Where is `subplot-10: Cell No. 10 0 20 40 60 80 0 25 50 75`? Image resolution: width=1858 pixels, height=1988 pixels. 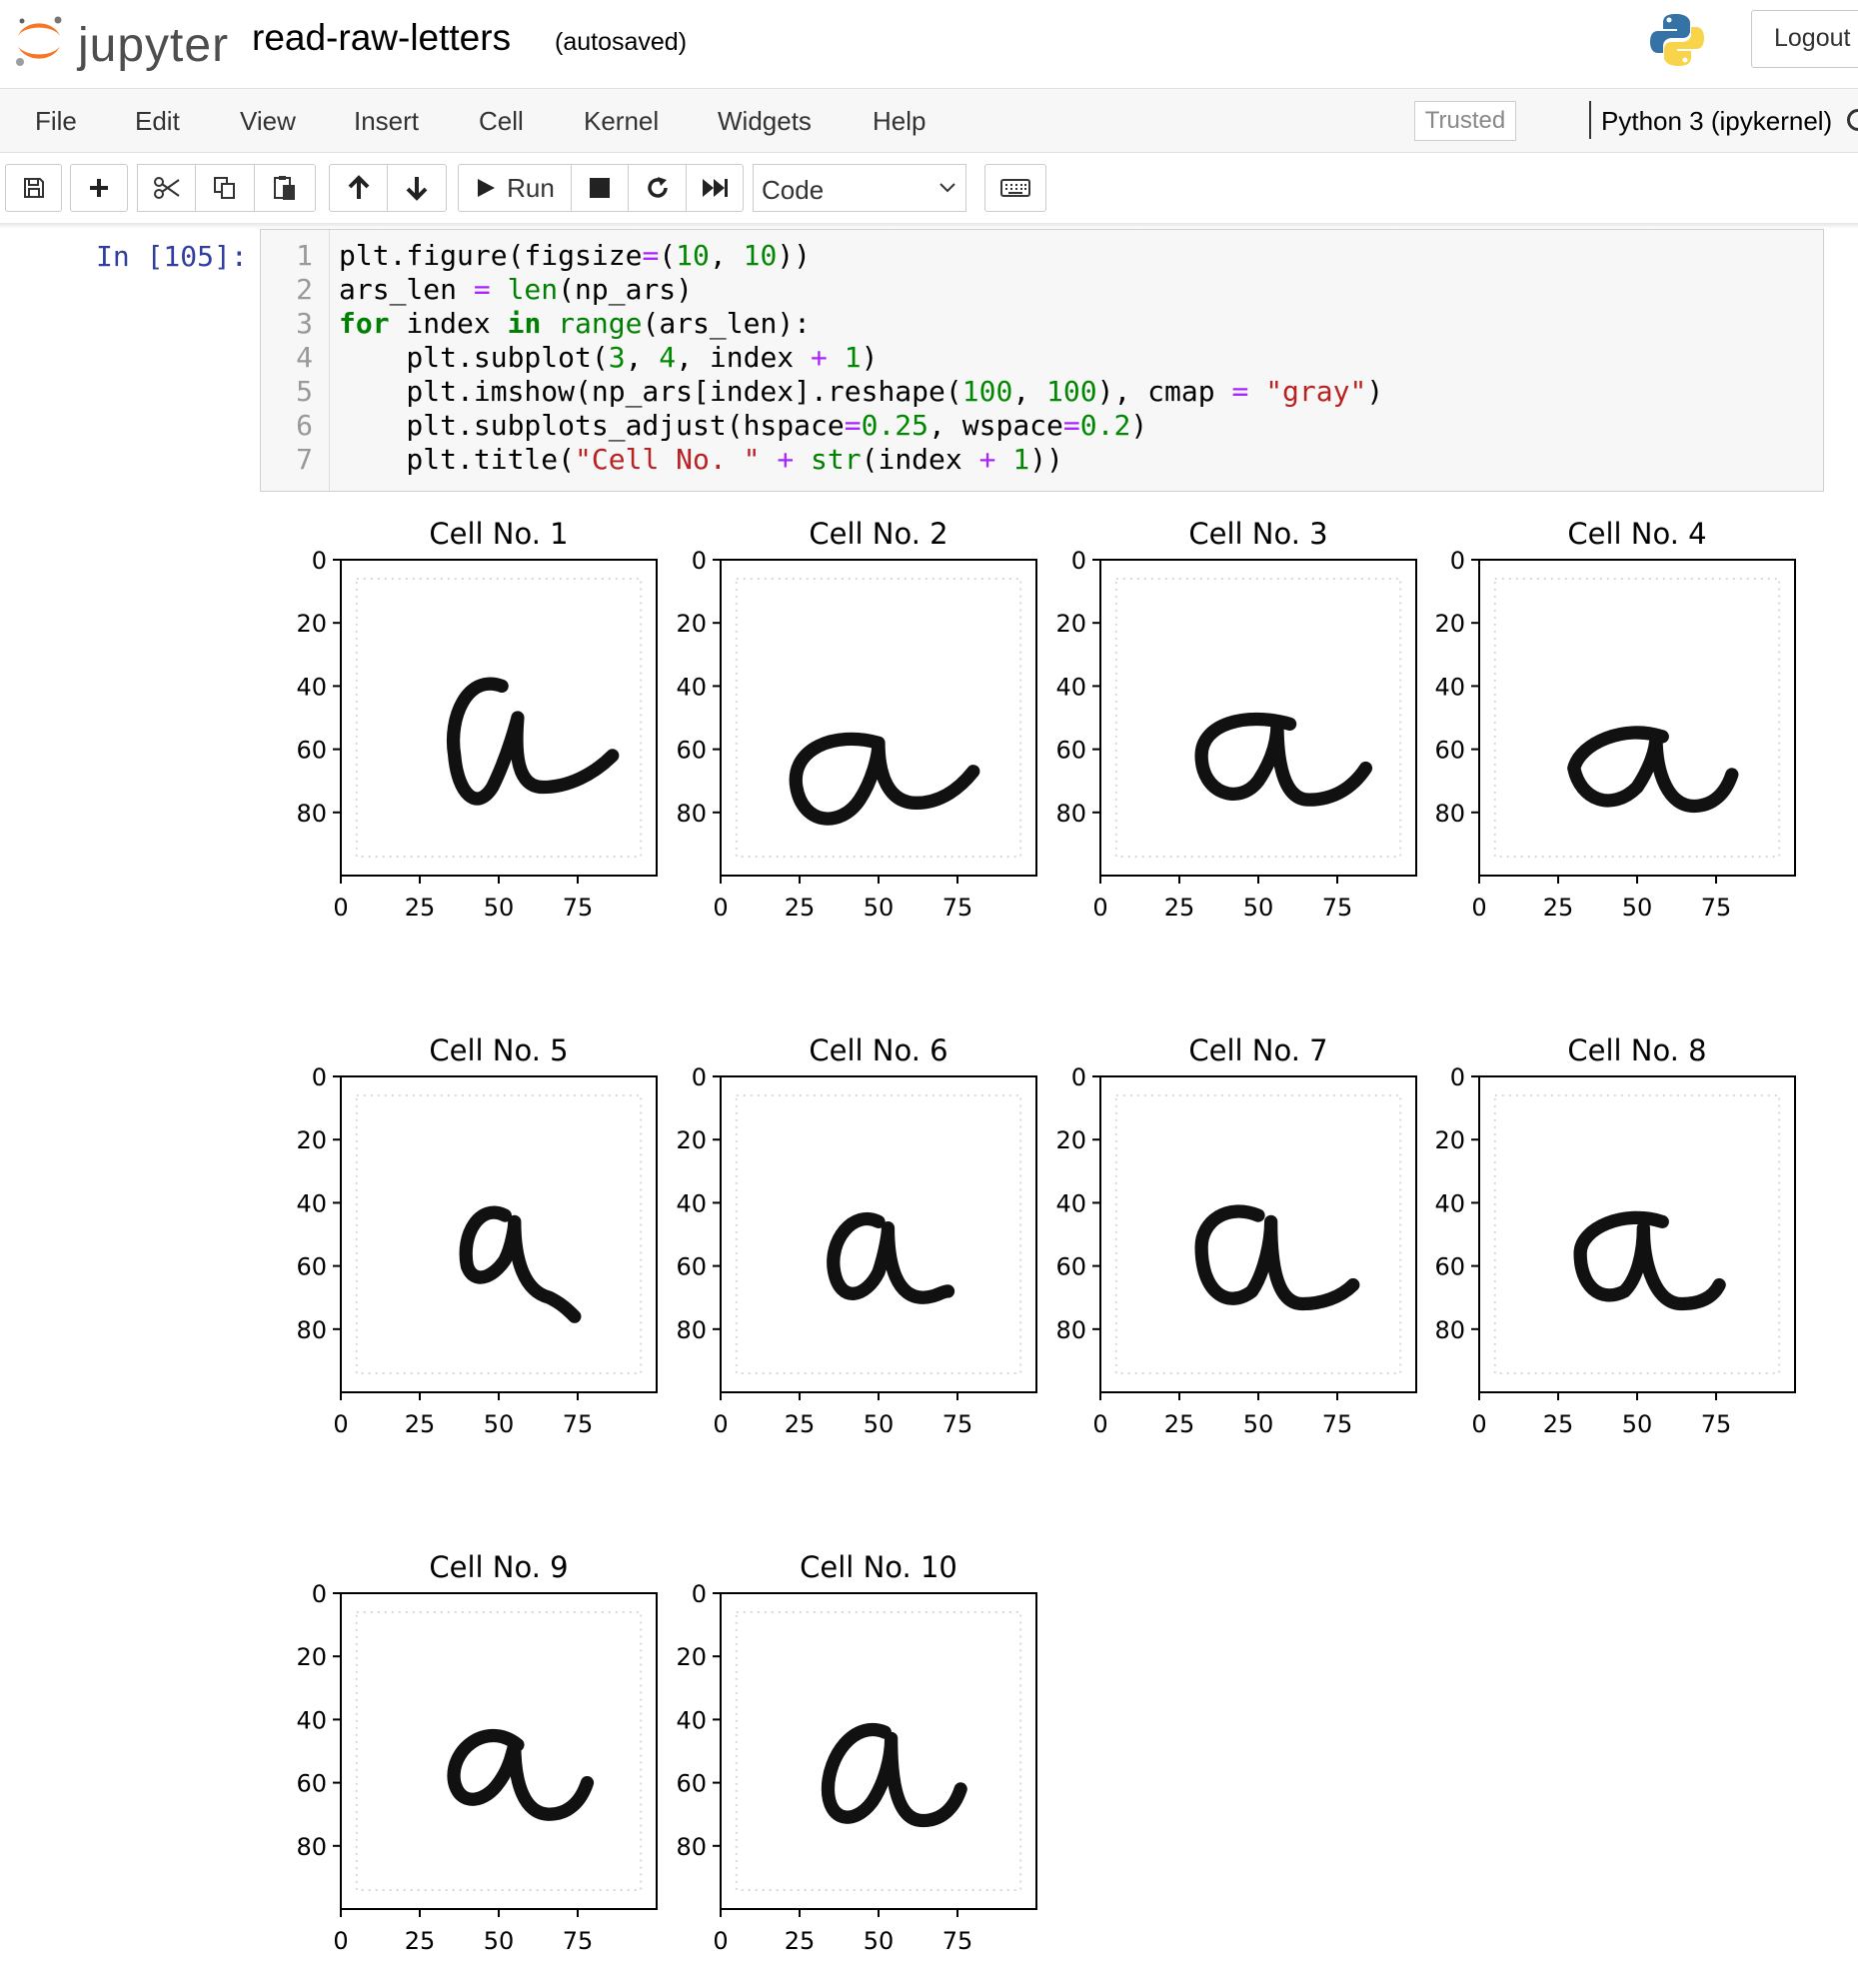
subplot-10: Cell No. 10 0 20 40 60 80 0 25 50 75 is located at coordinates (856, 1752).